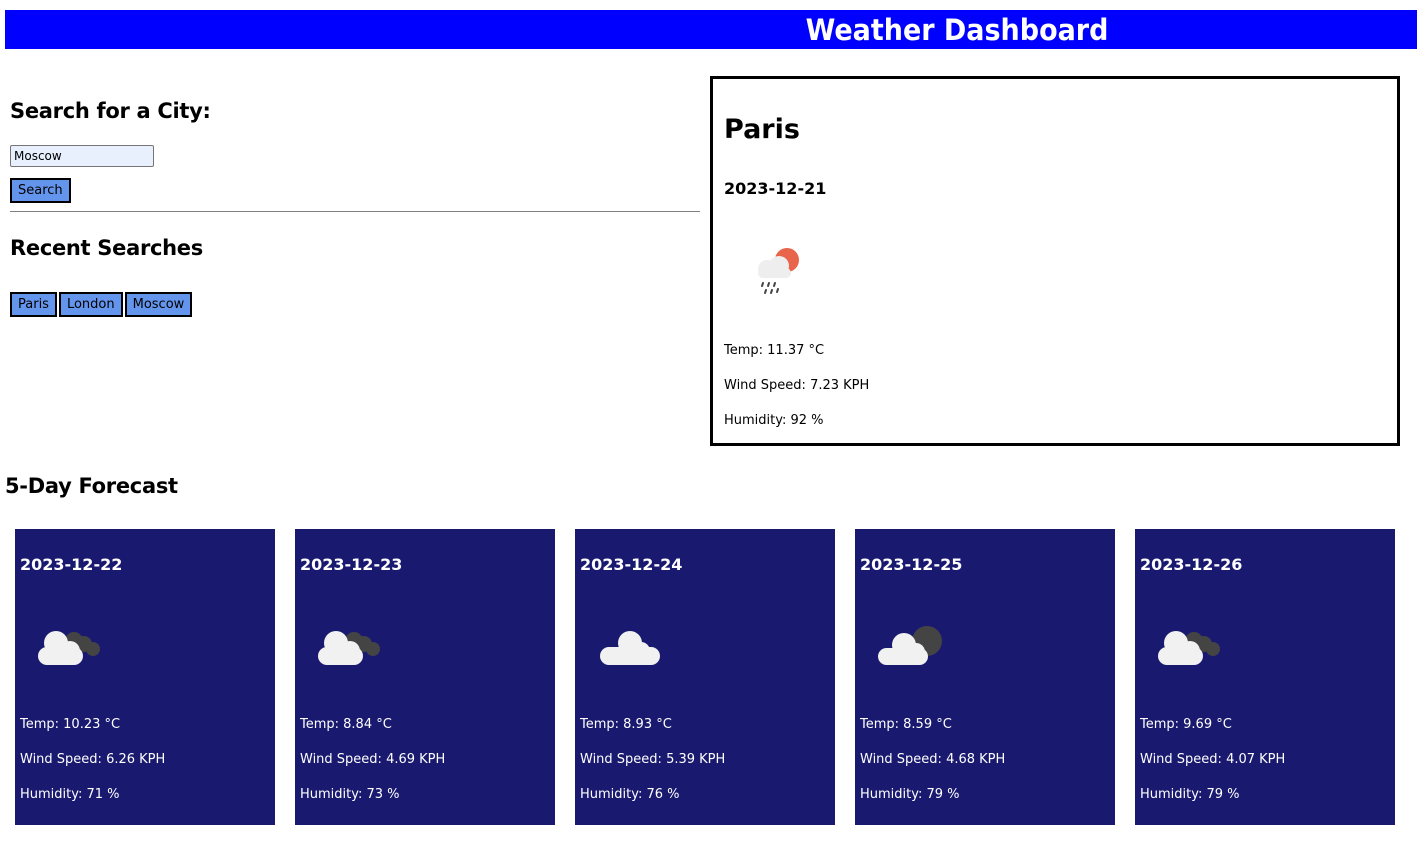  I want to click on forecast-temp: Temp: 10.23 °C, so click(70, 724).